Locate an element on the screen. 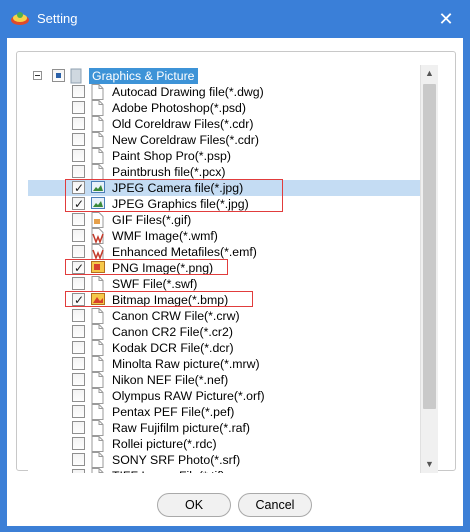  tree-item: Kodak DCR File(*.dcr) is located at coordinates (224, 348).